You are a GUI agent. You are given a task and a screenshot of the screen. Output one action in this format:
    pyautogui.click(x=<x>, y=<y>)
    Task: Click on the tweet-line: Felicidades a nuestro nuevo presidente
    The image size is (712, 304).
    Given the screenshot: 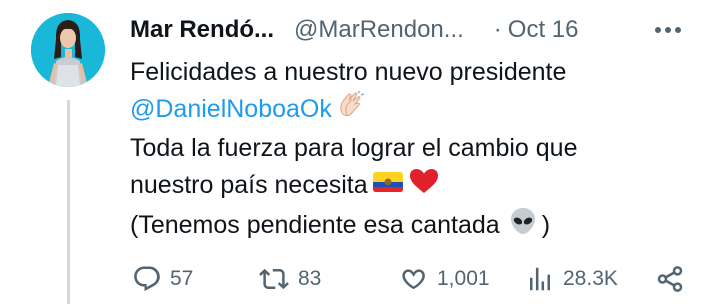 What is the action you would take?
    pyautogui.click(x=348, y=72)
    